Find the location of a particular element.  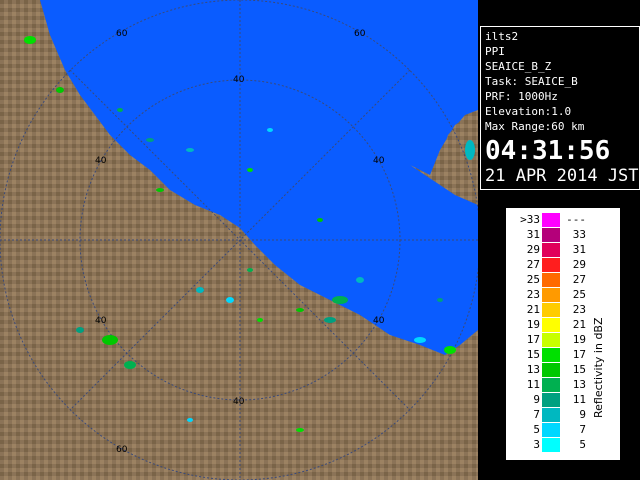

legend-label-high: --- is located at coordinates (576, 219).